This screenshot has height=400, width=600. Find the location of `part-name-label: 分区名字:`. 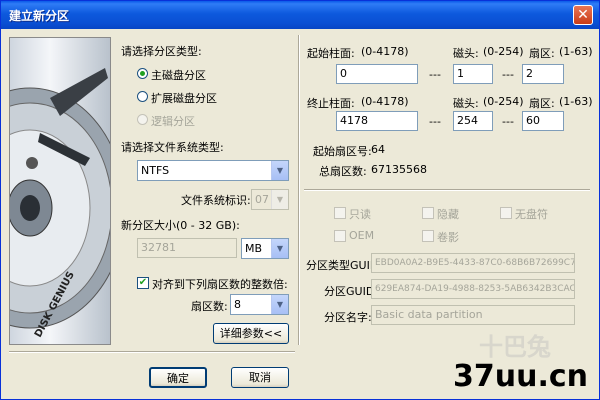

part-name-label: 分区名字: is located at coordinates (348, 317).